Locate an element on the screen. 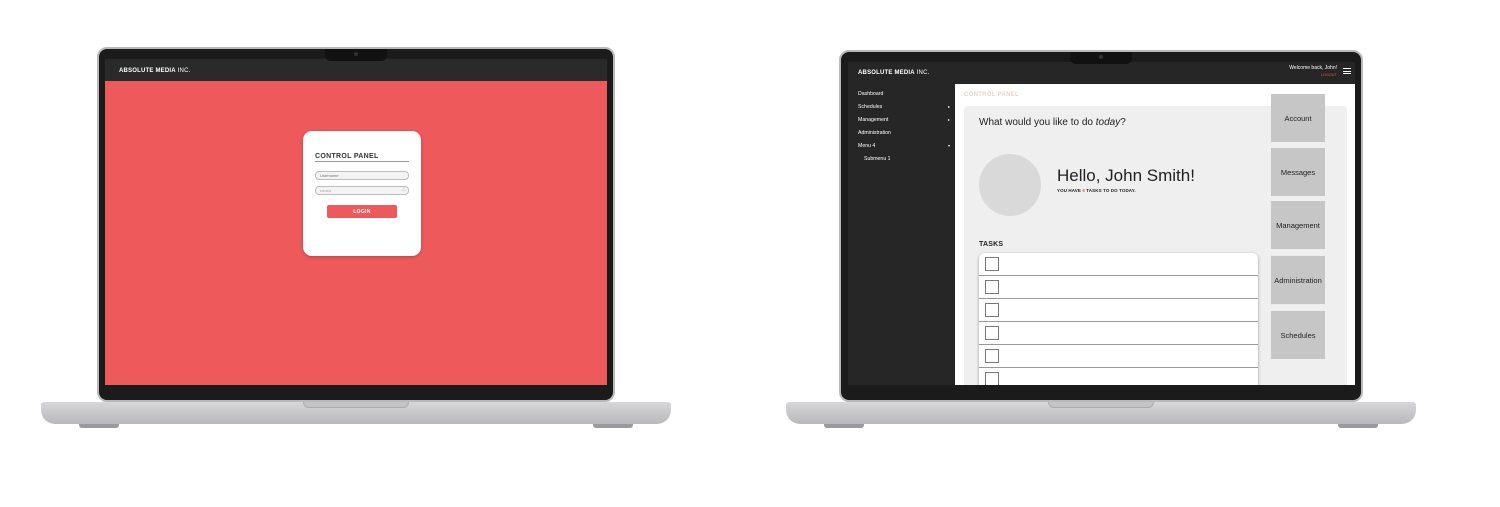 This screenshot has height=507, width=1500. question-heading: What would you like to do today? is located at coordinates (1052, 122).